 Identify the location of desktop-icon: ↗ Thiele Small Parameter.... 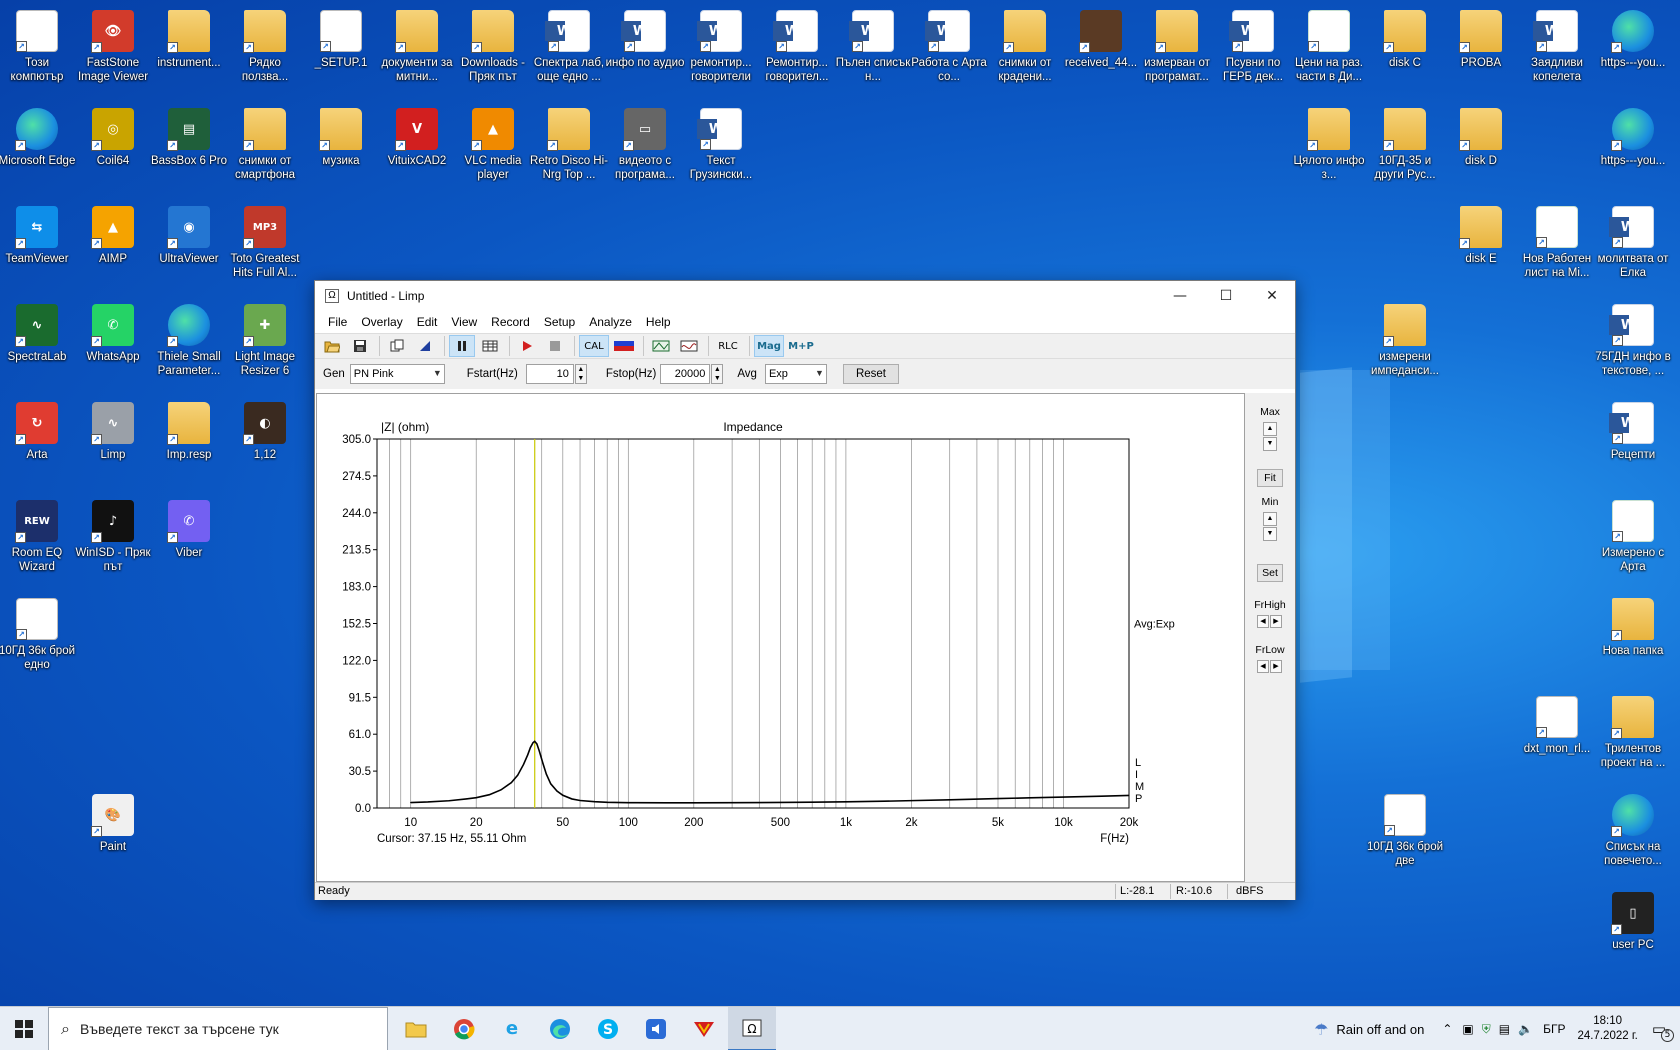
(189, 345).